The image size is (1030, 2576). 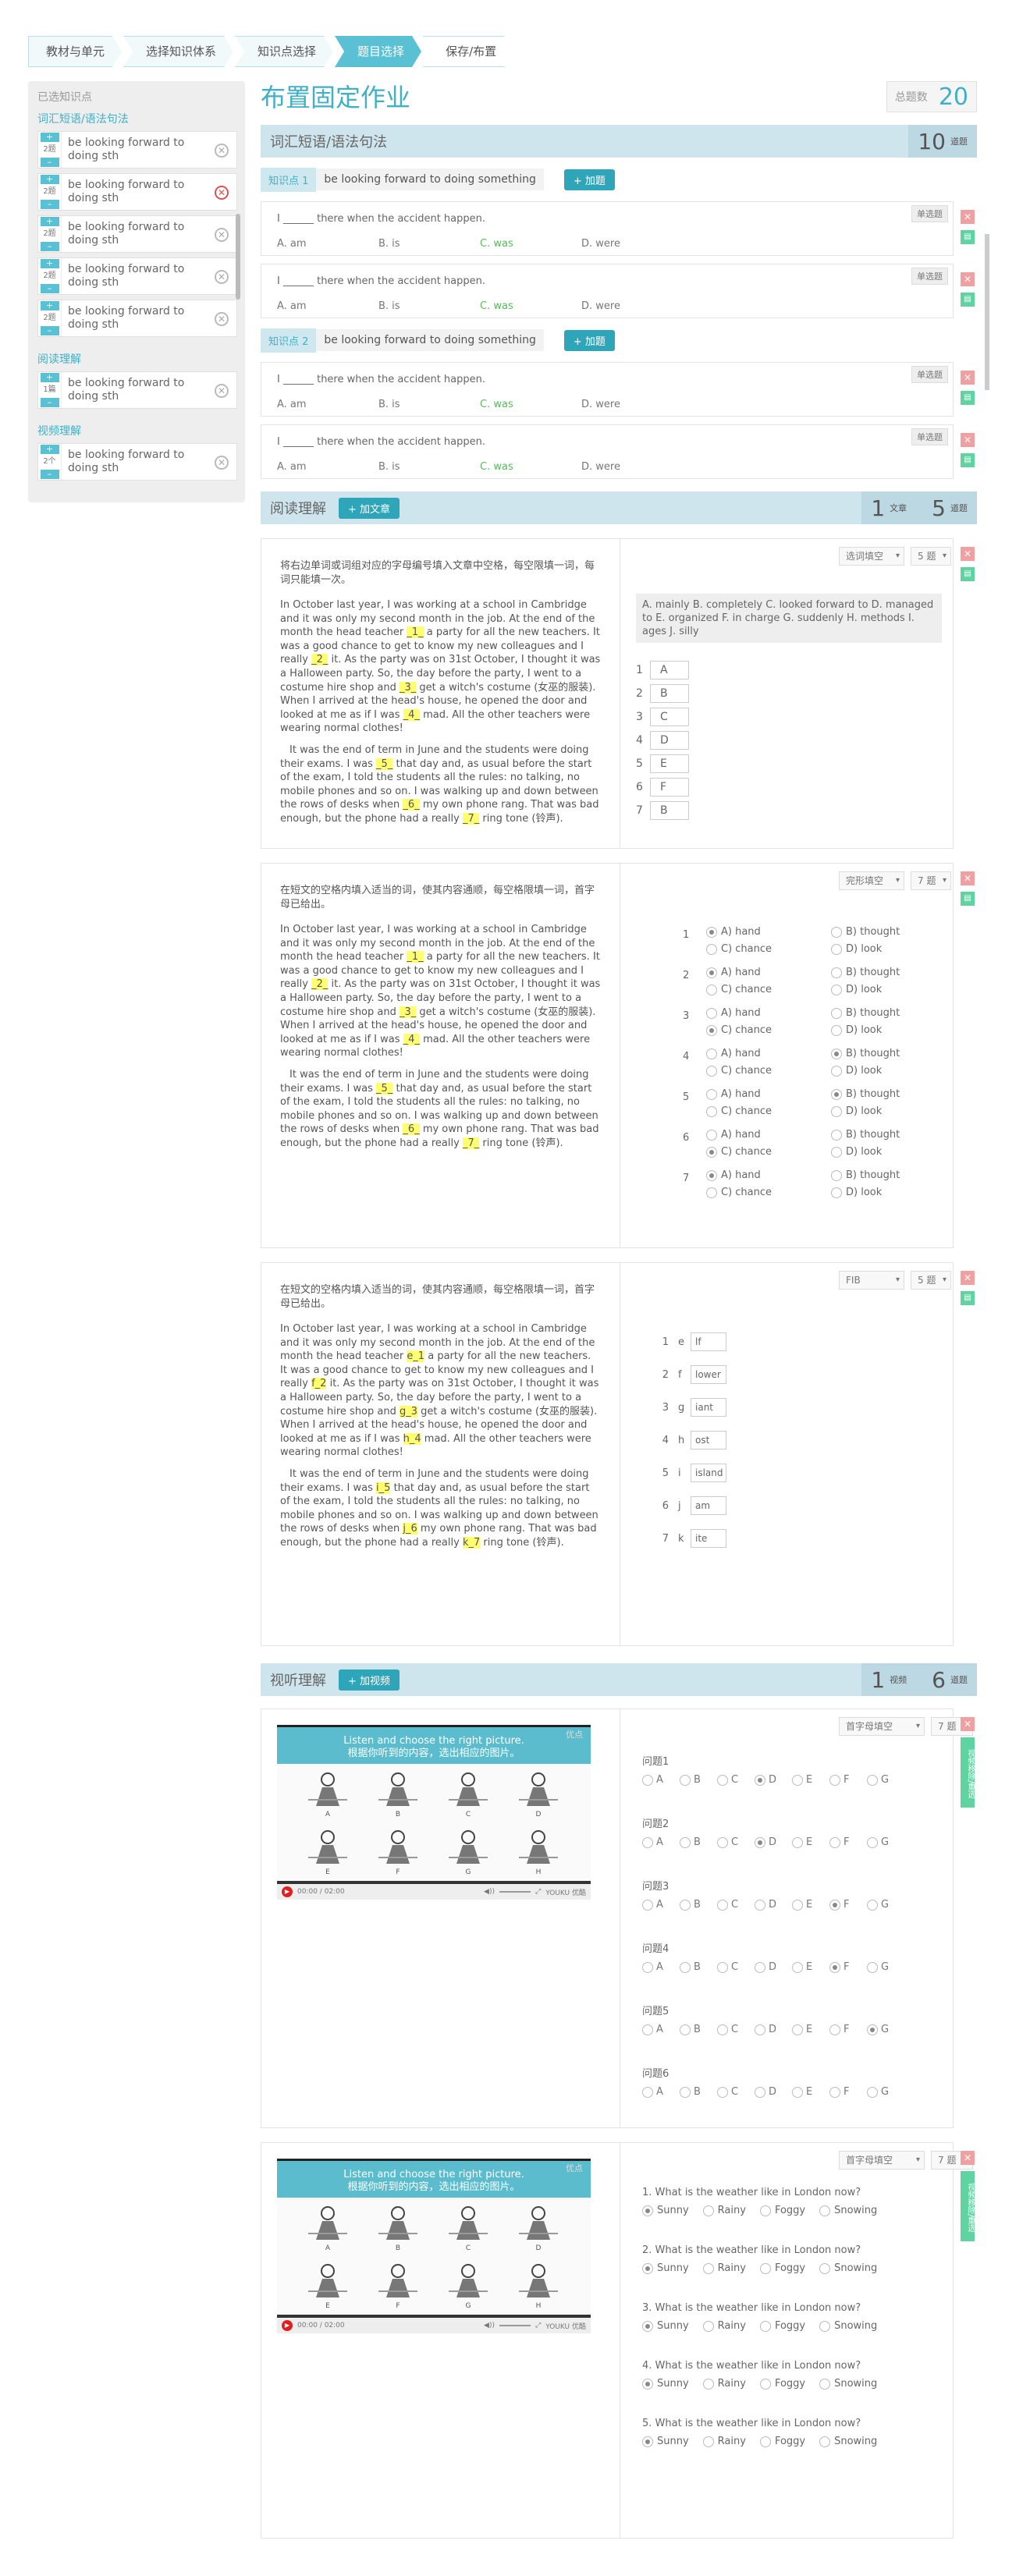 What do you see at coordinates (369, 1680) in the screenshot?
I see `add-video-button: + 加视频` at bounding box center [369, 1680].